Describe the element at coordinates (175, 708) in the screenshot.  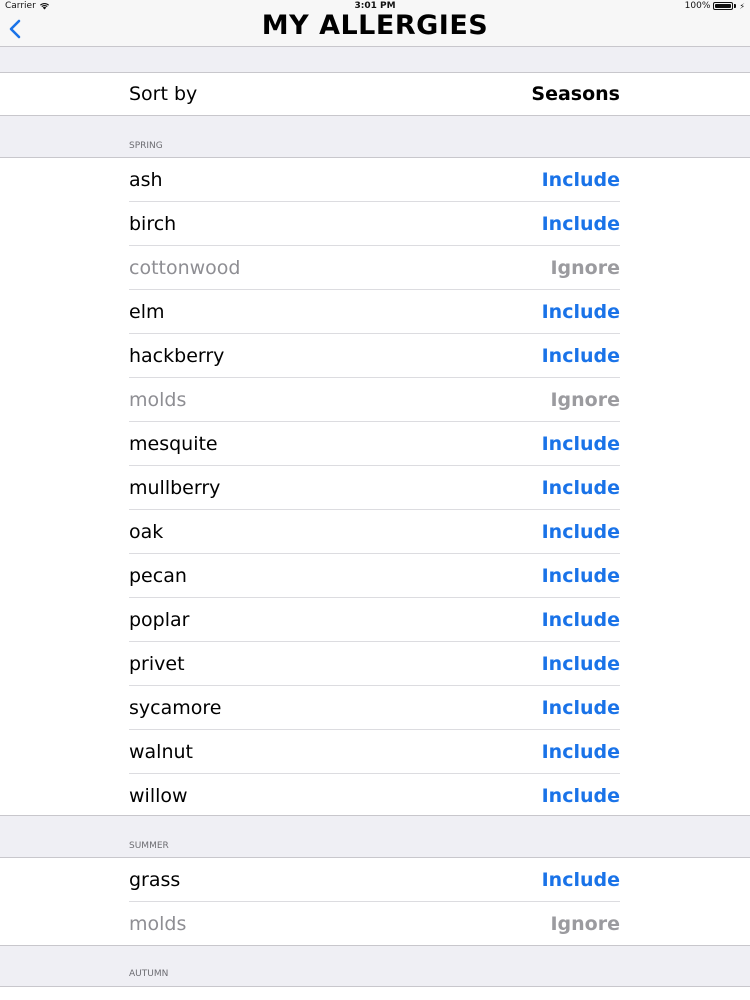
I see `item-name: sycamore` at that location.